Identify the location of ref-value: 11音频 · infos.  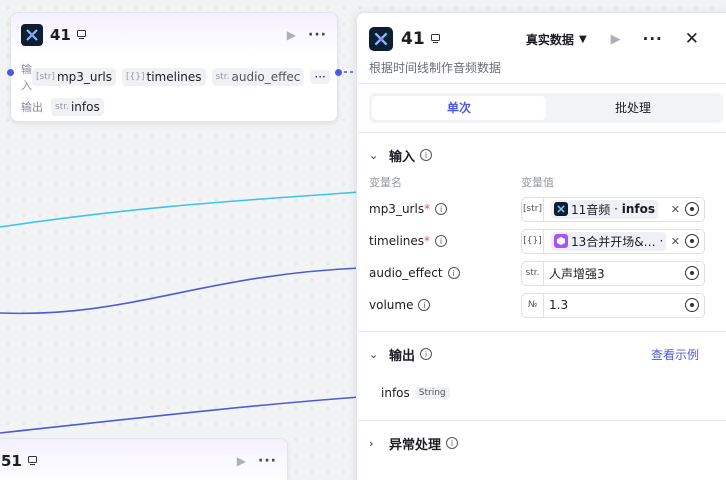
(607, 209).